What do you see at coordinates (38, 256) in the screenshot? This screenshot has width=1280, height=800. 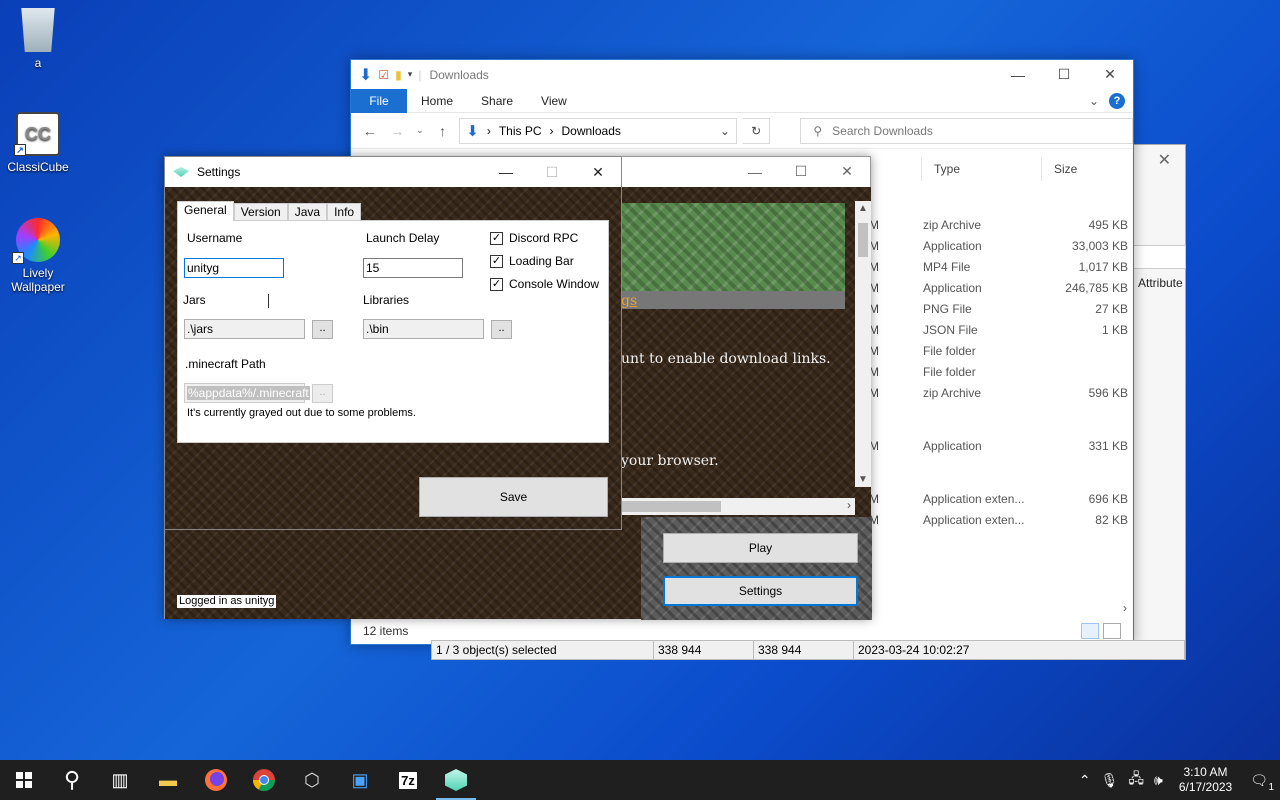 I see `desktop-icon-lively-wallpaper: ↗ Lively Wallpaper` at bounding box center [38, 256].